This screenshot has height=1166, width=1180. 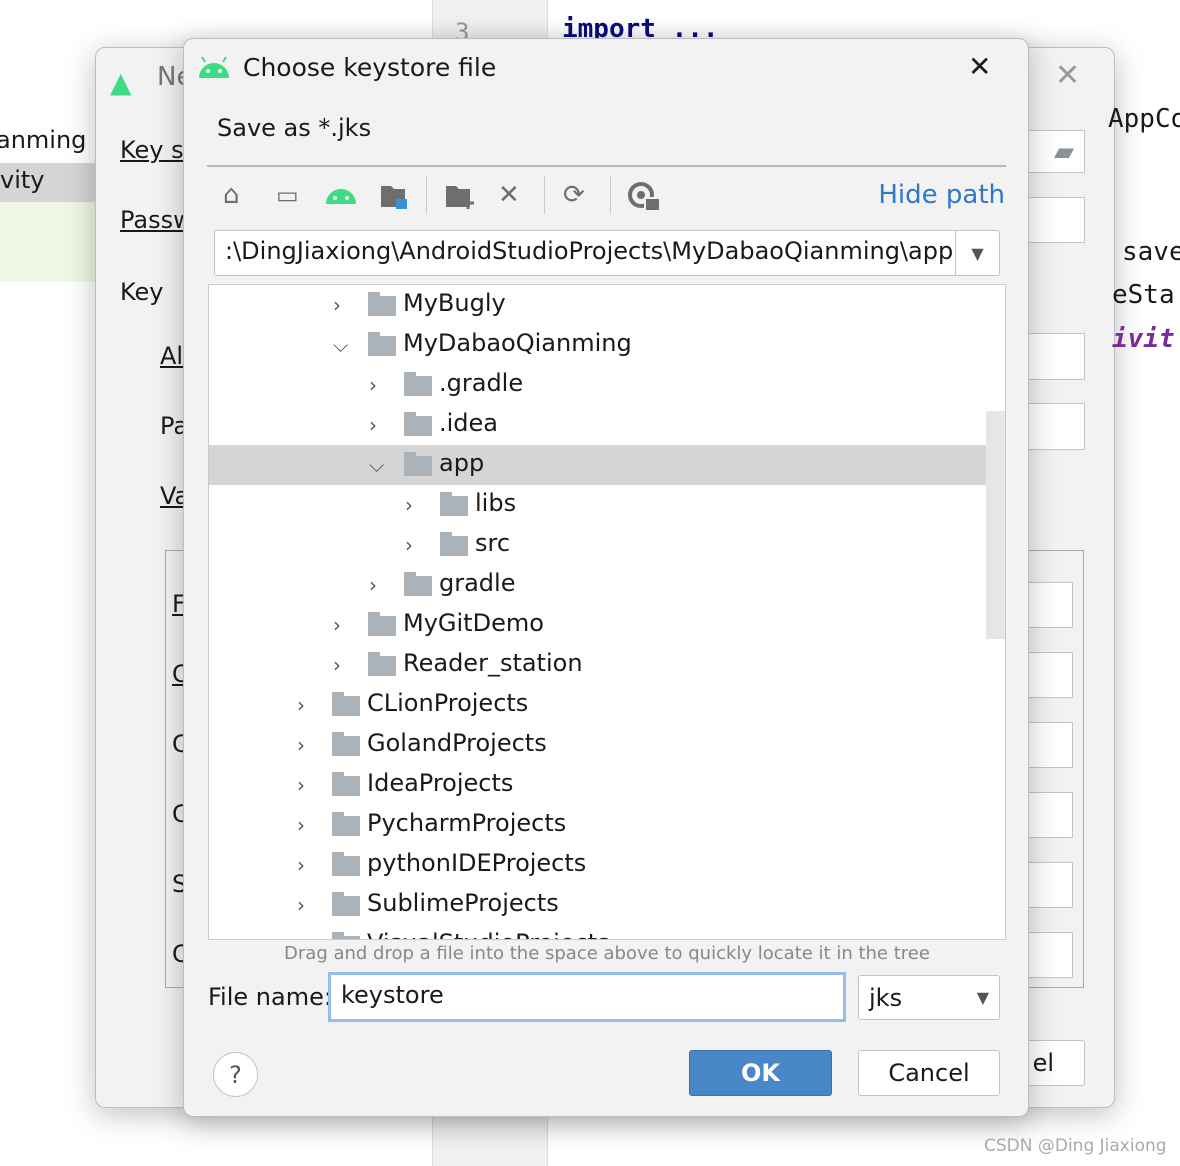 What do you see at coordinates (152, 150) in the screenshot?
I see `key-store-path-label: Key s` at bounding box center [152, 150].